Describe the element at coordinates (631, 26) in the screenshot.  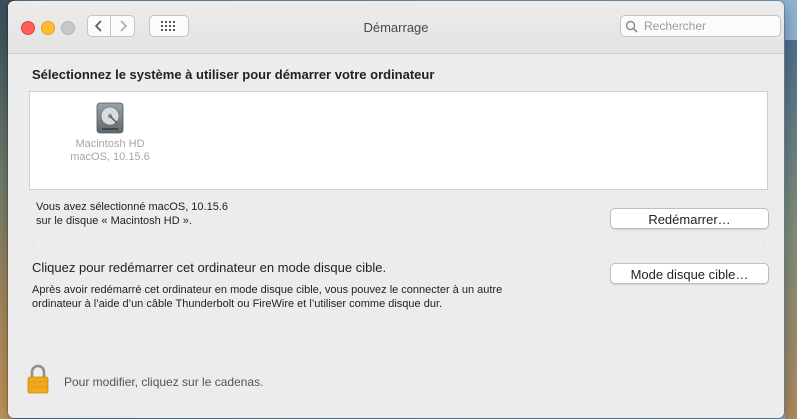
I see `search-icon` at that location.